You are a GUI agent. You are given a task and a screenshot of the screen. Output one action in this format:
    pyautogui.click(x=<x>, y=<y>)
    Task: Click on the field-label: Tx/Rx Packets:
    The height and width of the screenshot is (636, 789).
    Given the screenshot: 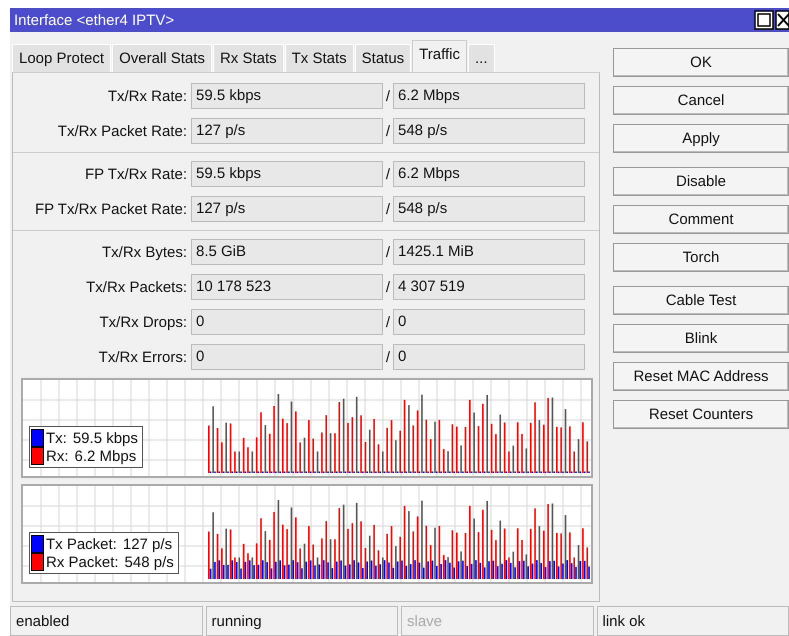 What is the action you would take?
    pyautogui.click(x=136, y=287)
    